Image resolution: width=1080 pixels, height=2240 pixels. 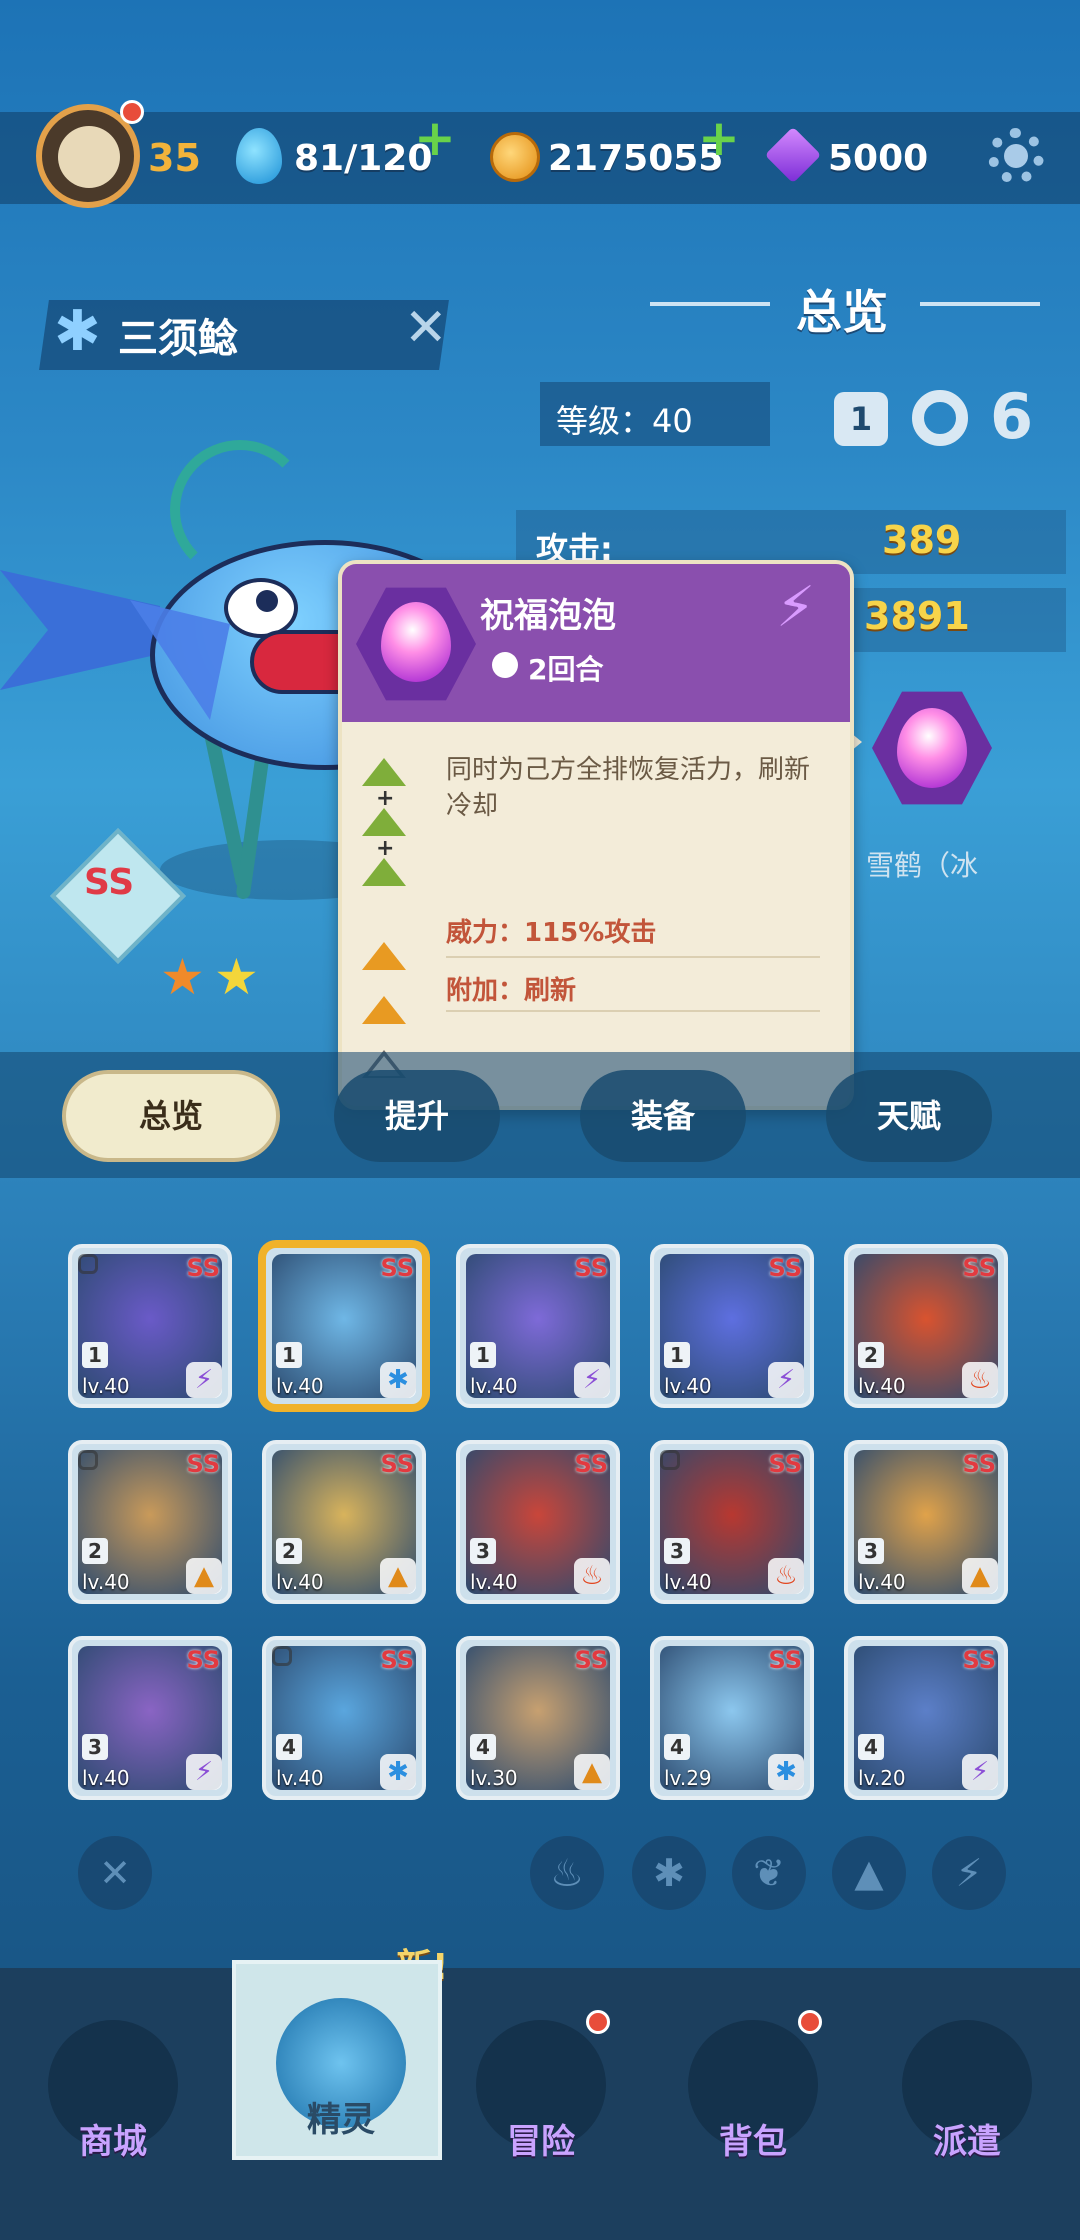 What do you see at coordinates (878, 158) in the screenshot?
I see `gem-value: 5000` at bounding box center [878, 158].